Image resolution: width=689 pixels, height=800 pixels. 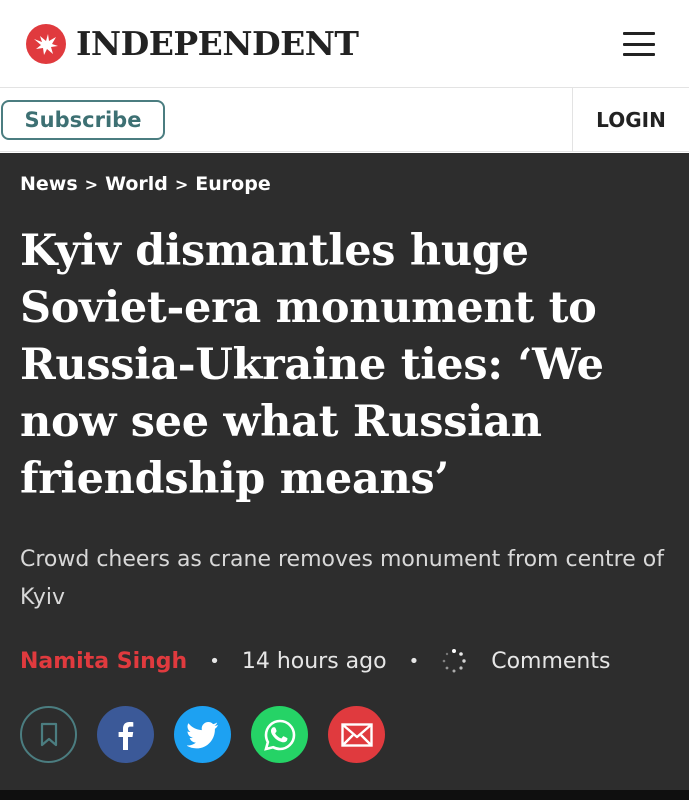 What do you see at coordinates (630, 120) in the screenshot?
I see `login-button: LOGIN` at bounding box center [630, 120].